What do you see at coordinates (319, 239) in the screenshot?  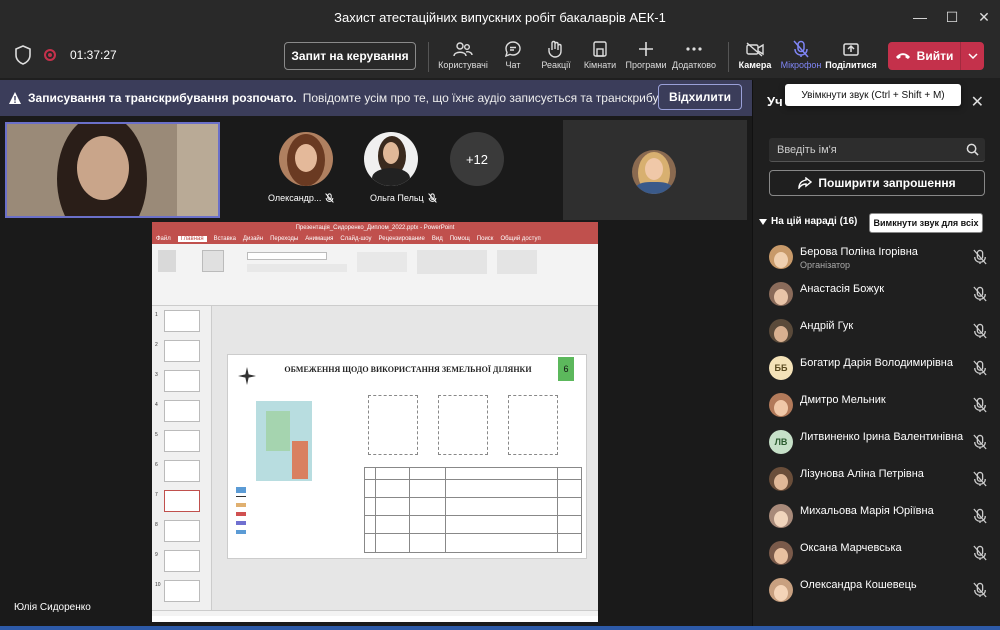 I see `ribbon-tab: Анимация` at bounding box center [319, 239].